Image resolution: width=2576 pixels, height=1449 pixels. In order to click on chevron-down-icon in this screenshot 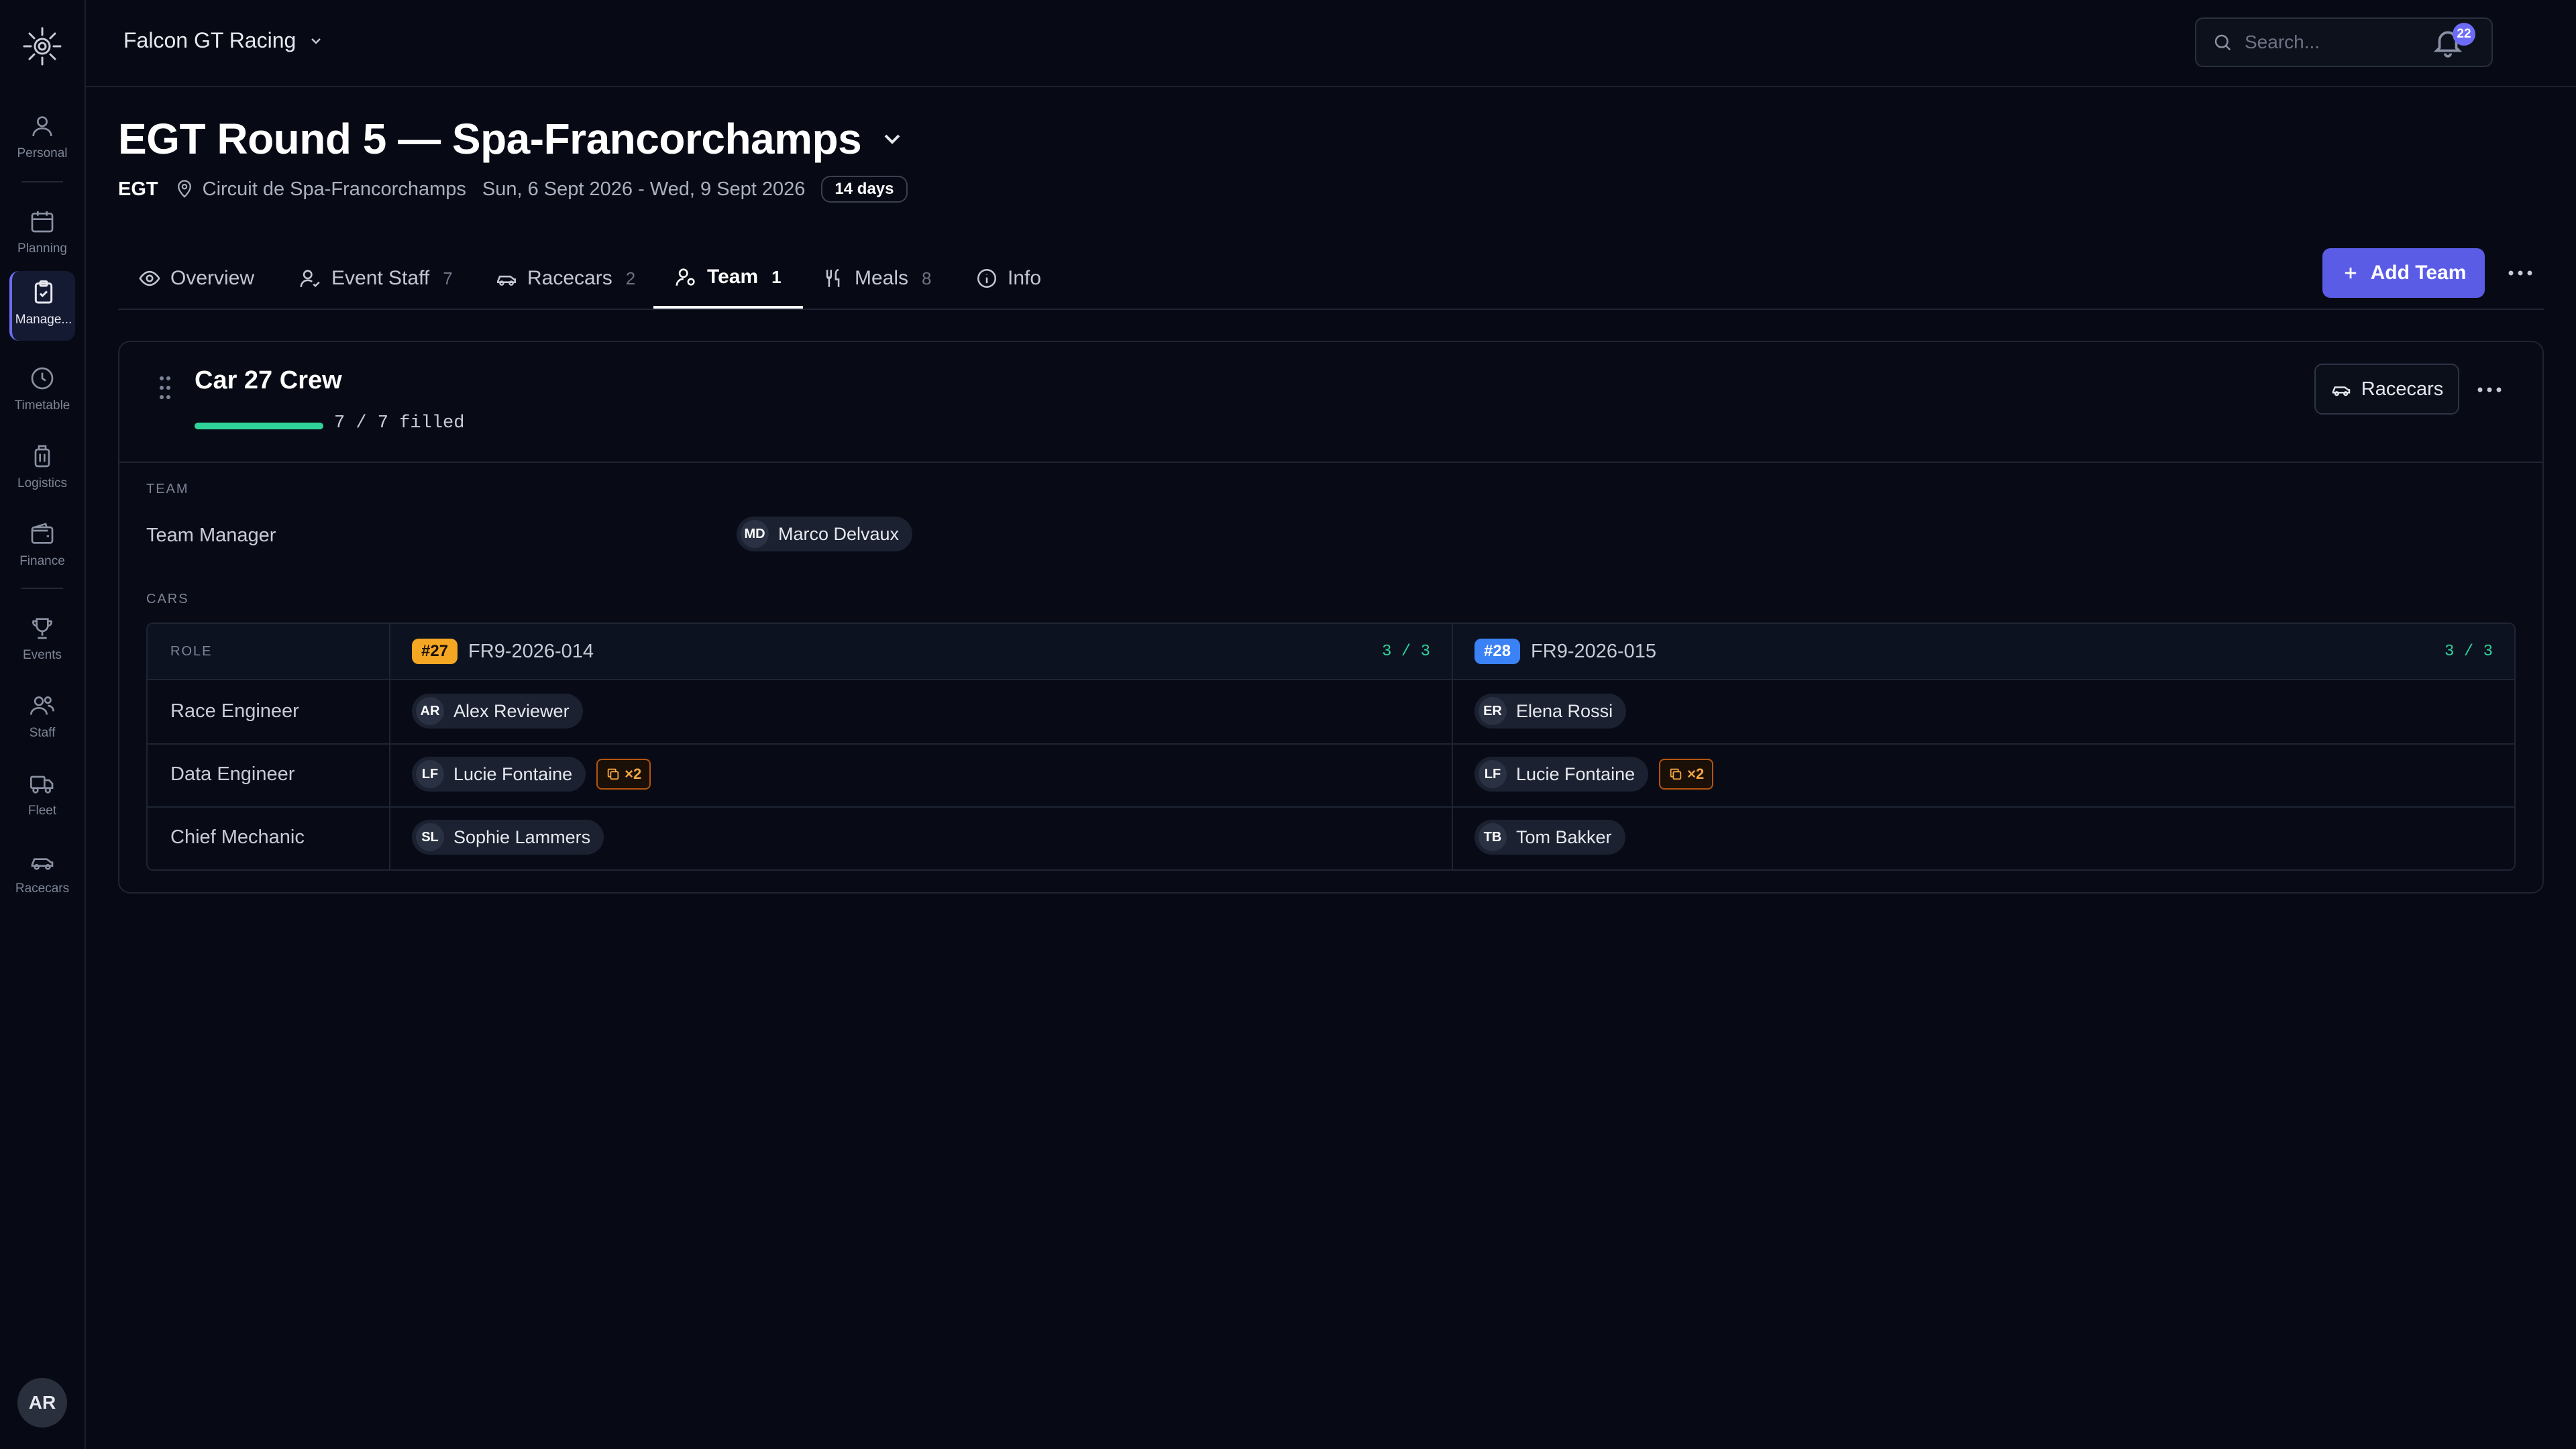, I will do `click(892, 138)`.